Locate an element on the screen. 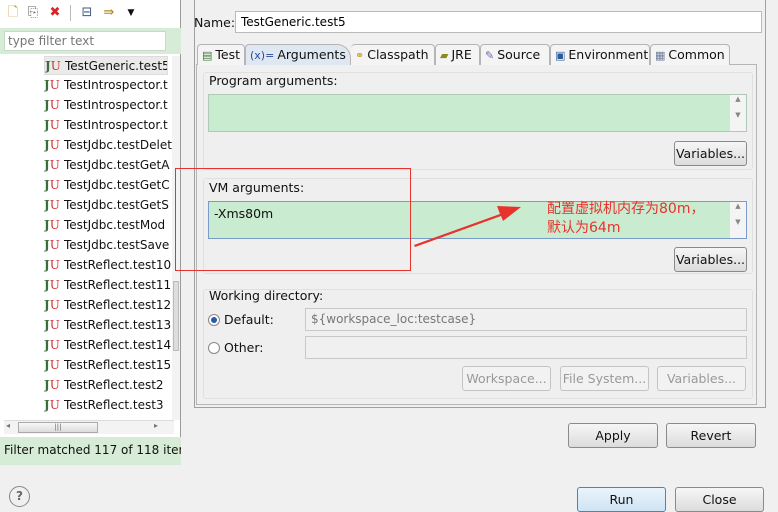 Image resolution: width=778 pixels, height=512 pixels. tab-arguments: (x)= Arguments is located at coordinates (298, 54).